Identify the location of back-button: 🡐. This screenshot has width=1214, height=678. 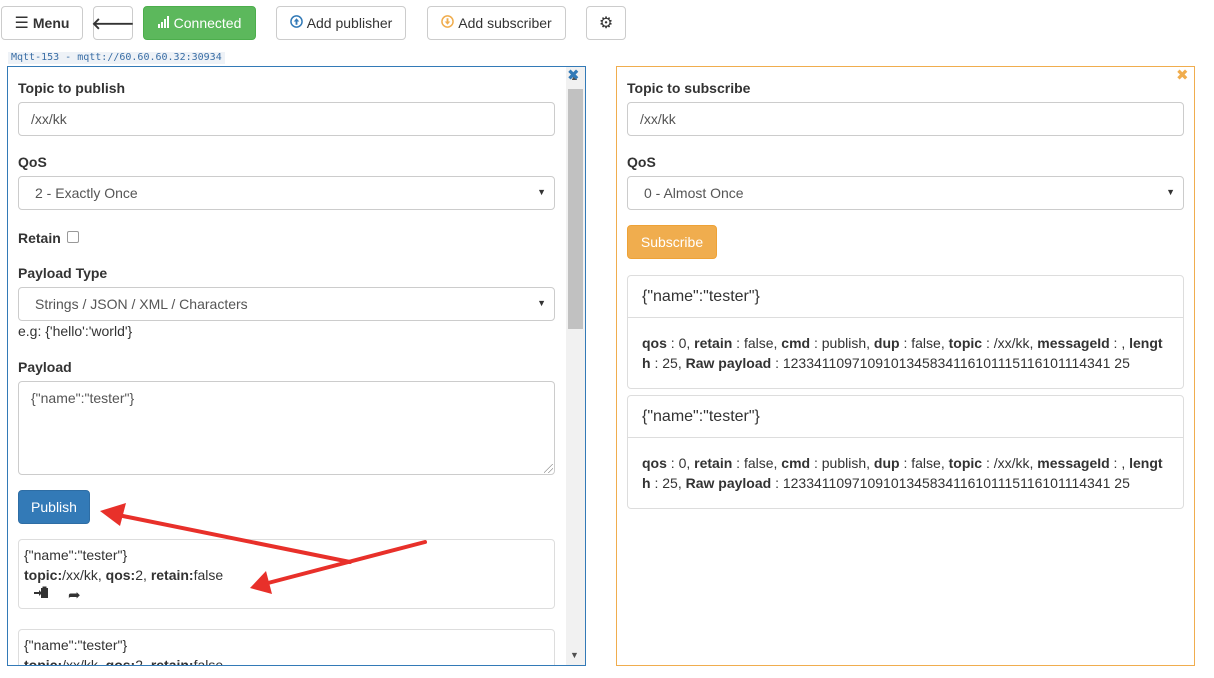
(113, 23).